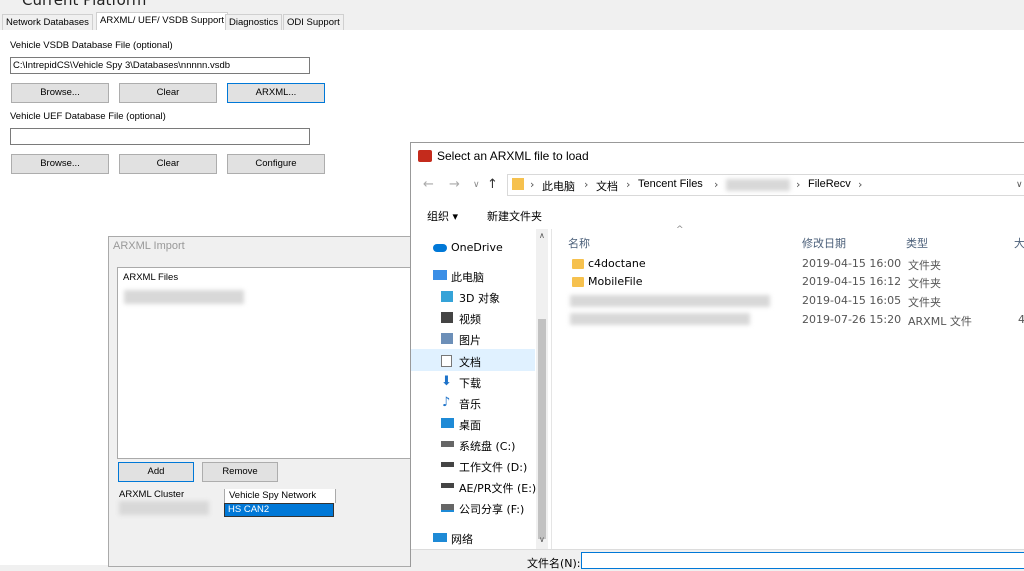 This screenshot has width=1024, height=571. I want to click on filename-row: 文件名(N):, so click(717, 559).